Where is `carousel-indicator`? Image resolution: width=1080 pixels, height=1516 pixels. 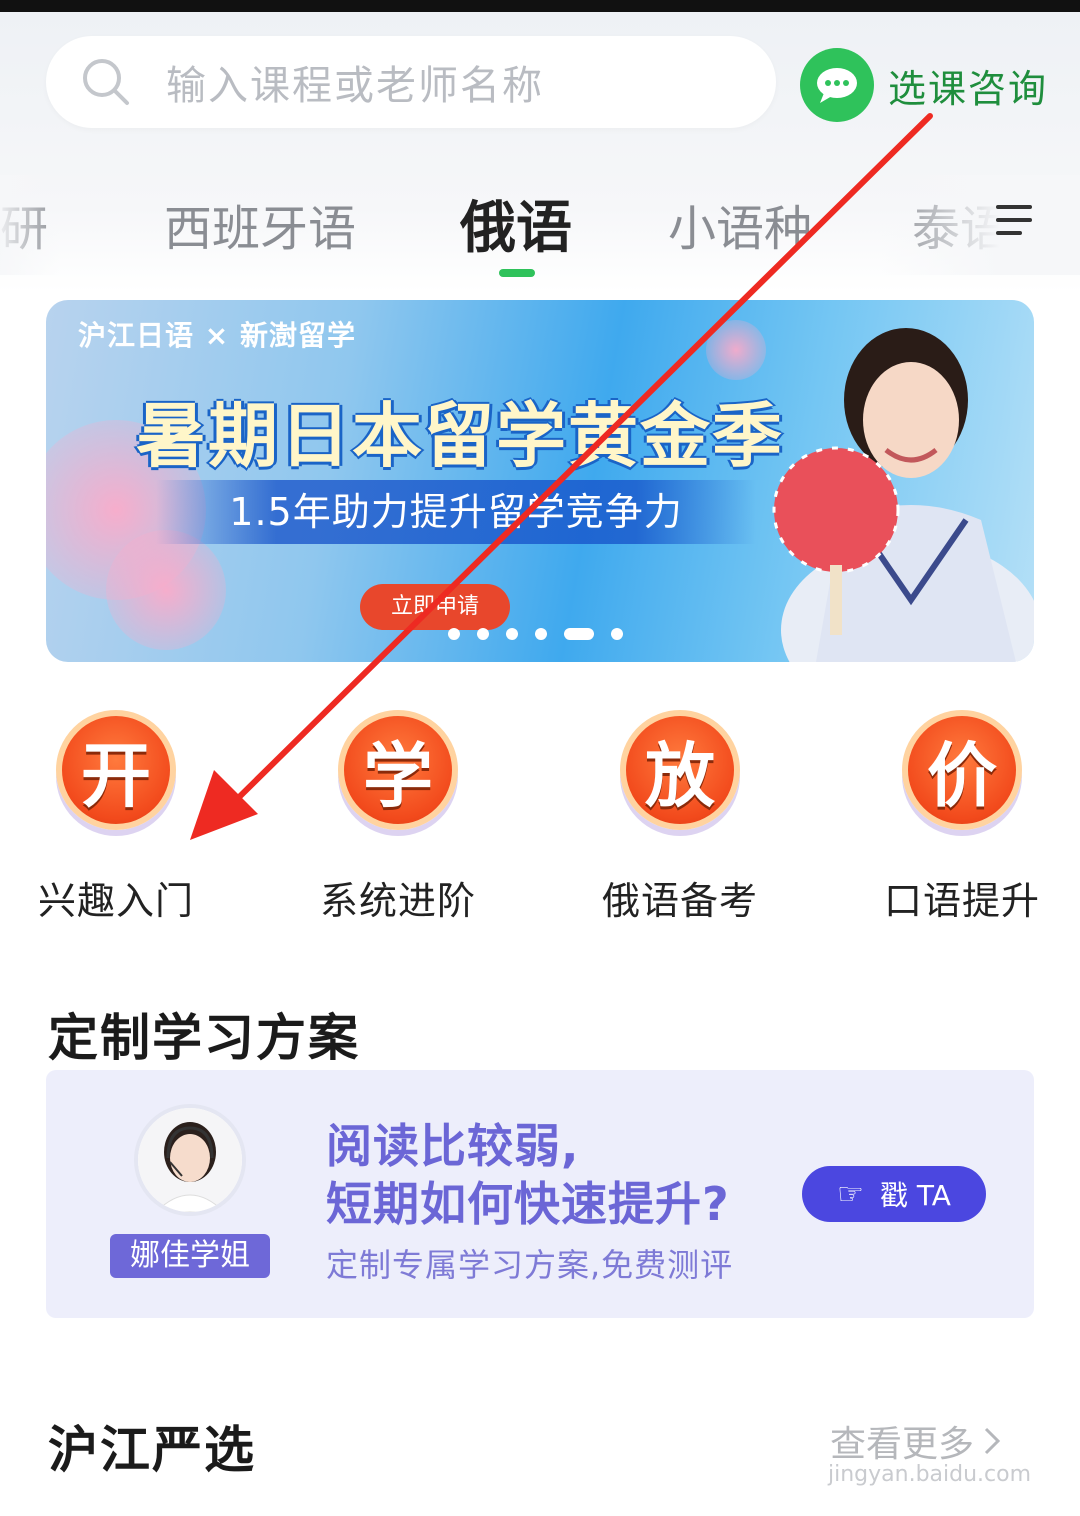
carousel-indicator is located at coordinates (544, 634).